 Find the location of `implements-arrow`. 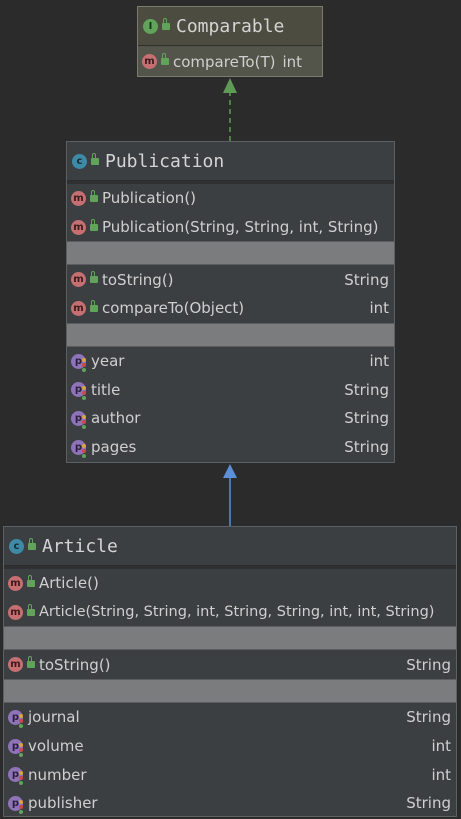

implements-arrow is located at coordinates (230, 109).